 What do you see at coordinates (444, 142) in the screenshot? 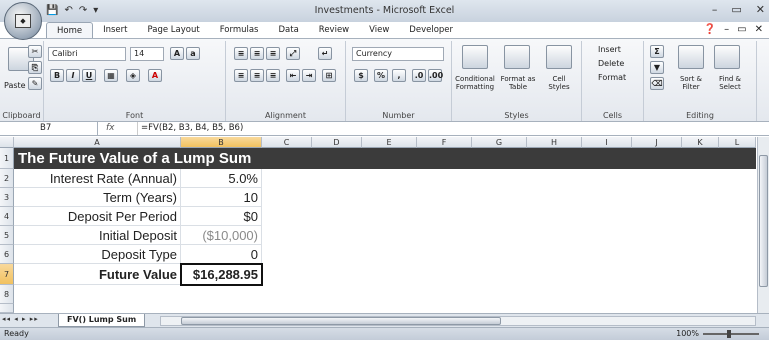
I see `column-header-f: F` at bounding box center [444, 142].